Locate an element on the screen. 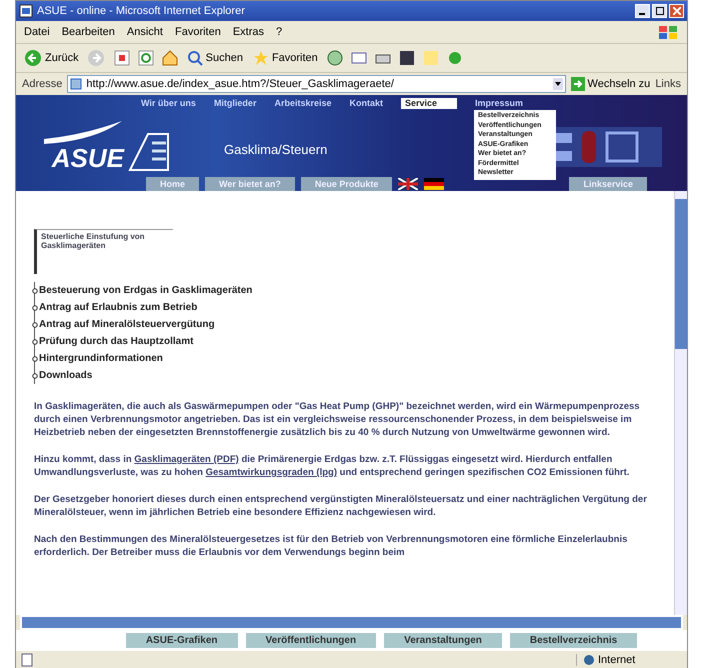 This screenshot has width=703, height=668. footer-nav-button: Veranstaltungen is located at coordinates (443, 640).